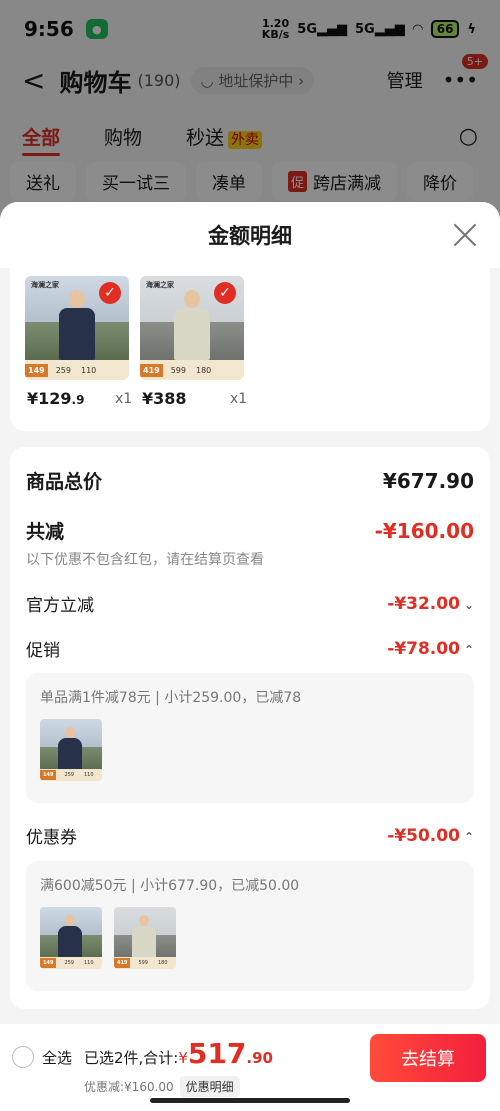  Describe the element at coordinates (209, 1086) in the screenshot. I see `discount-detail-button: 优惠明细` at that location.